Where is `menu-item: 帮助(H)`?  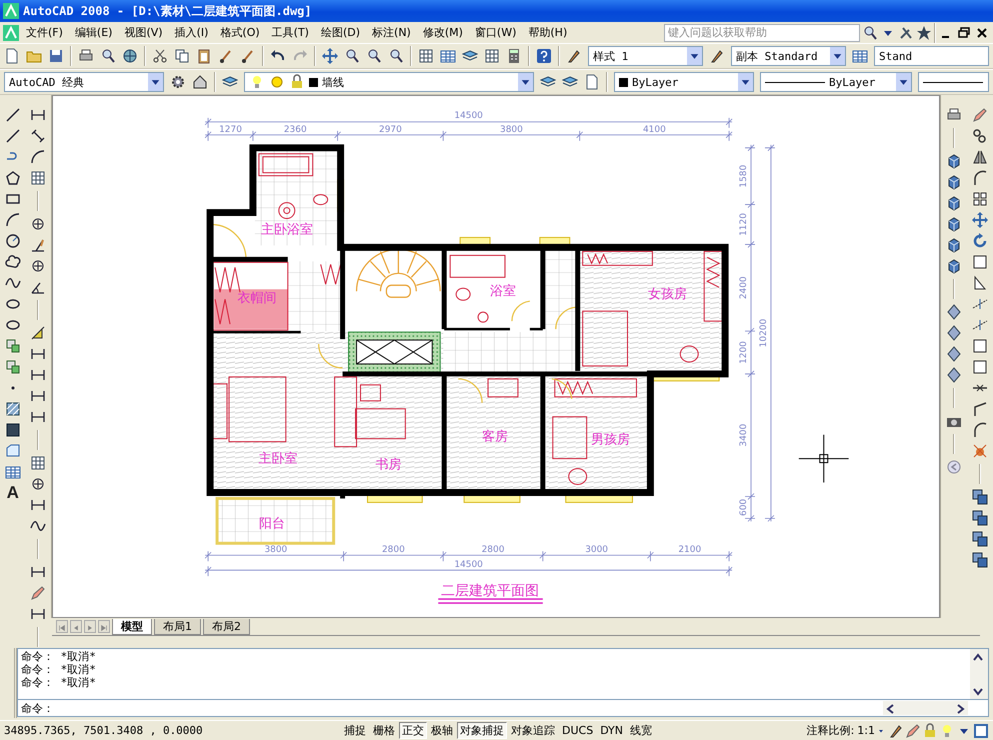 menu-item: 帮助(H) is located at coordinates (547, 32).